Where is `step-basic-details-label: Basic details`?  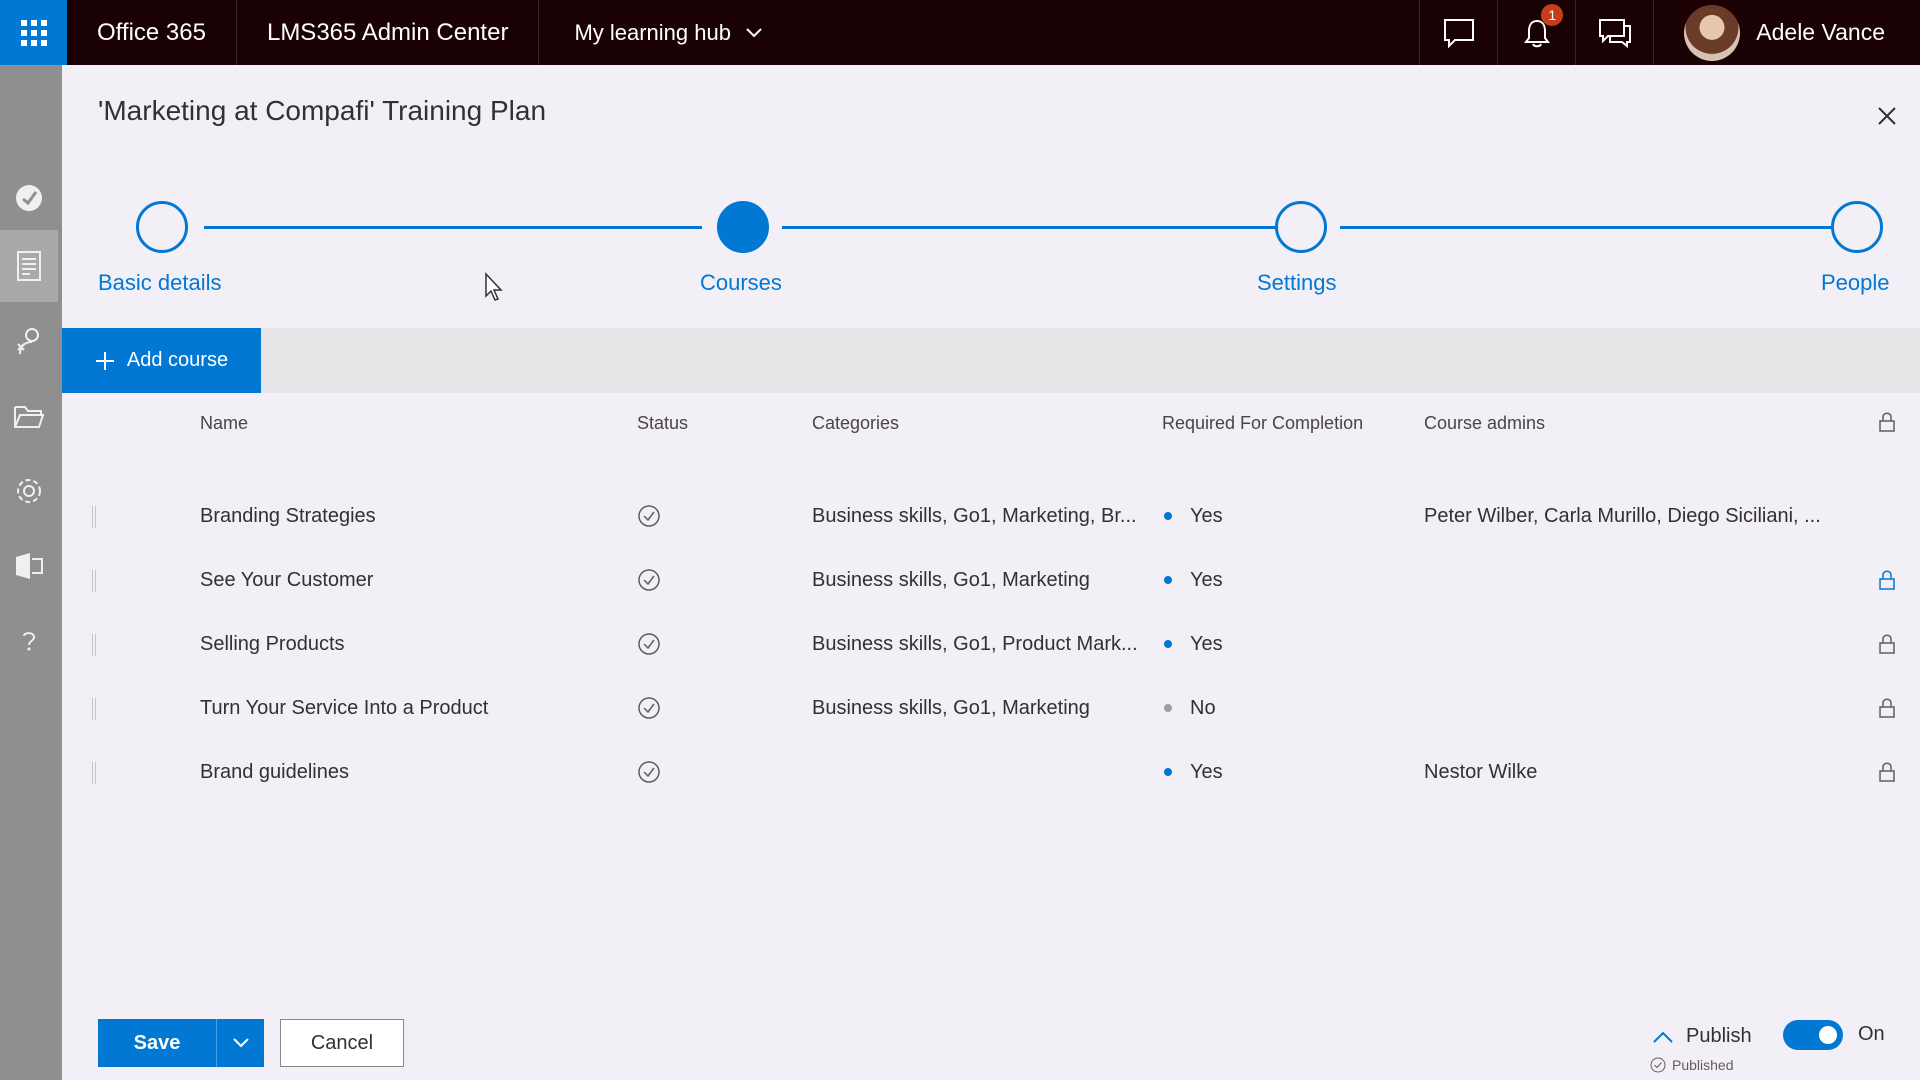 step-basic-details-label: Basic details is located at coordinates (160, 283).